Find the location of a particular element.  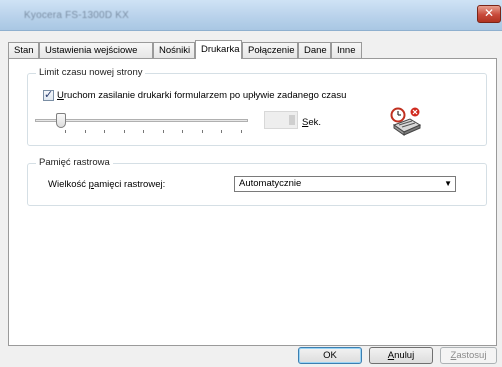

form-feed-clock-printer-icon is located at coordinates (406, 121).